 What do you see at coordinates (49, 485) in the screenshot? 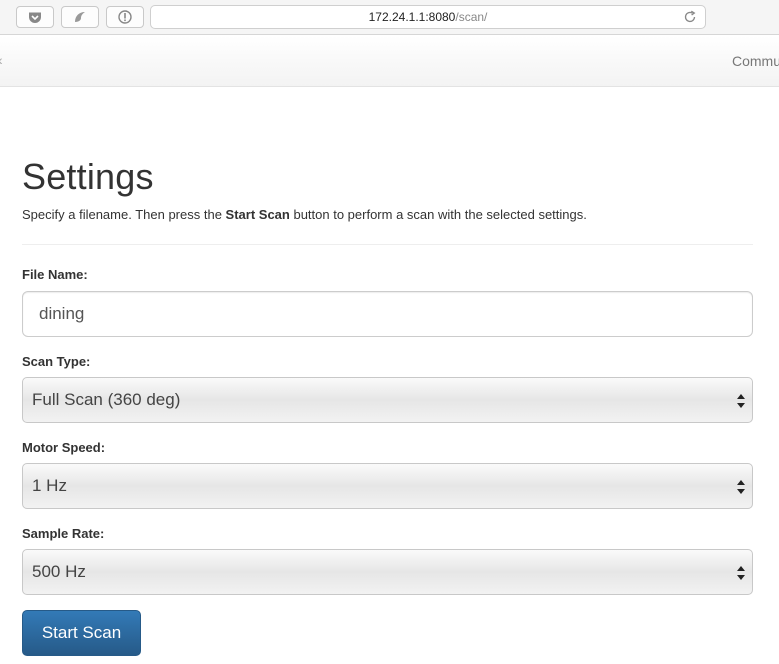
I see `motor-speed-value: 1 Hz` at bounding box center [49, 485].